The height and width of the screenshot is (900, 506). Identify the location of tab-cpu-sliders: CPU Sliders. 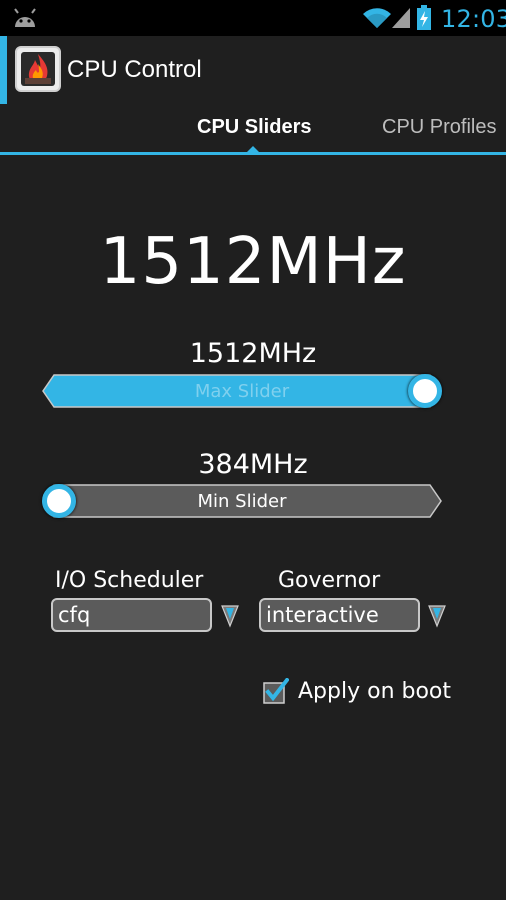
(254, 127).